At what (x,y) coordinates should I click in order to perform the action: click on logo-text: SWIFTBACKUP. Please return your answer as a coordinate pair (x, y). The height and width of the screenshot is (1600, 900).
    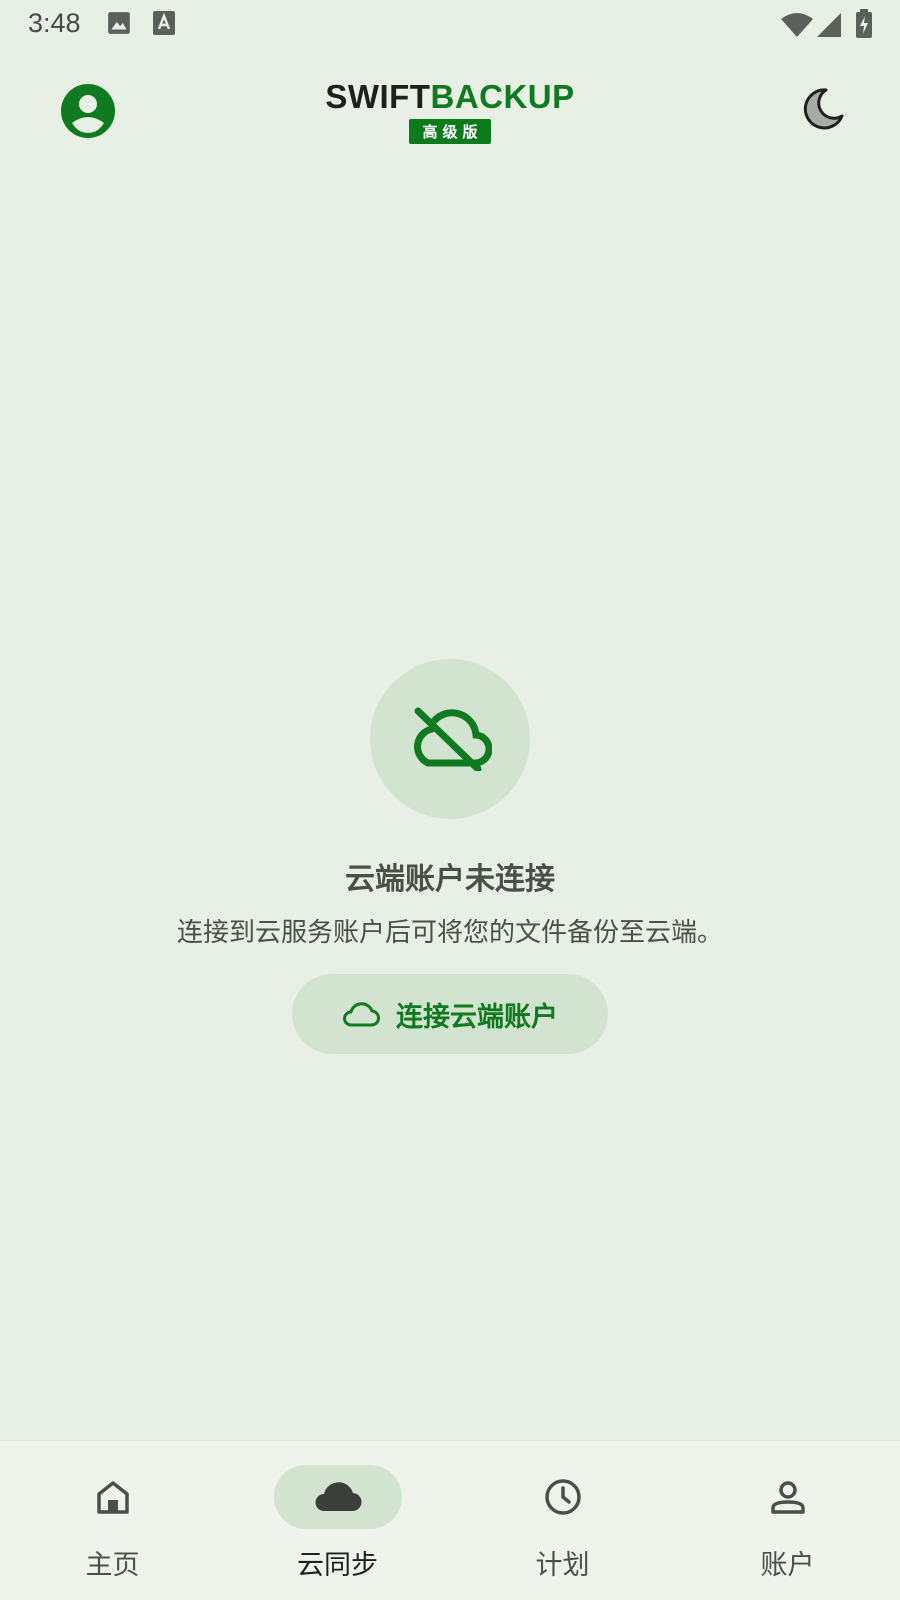
    Looking at the image, I should click on (450, 97).